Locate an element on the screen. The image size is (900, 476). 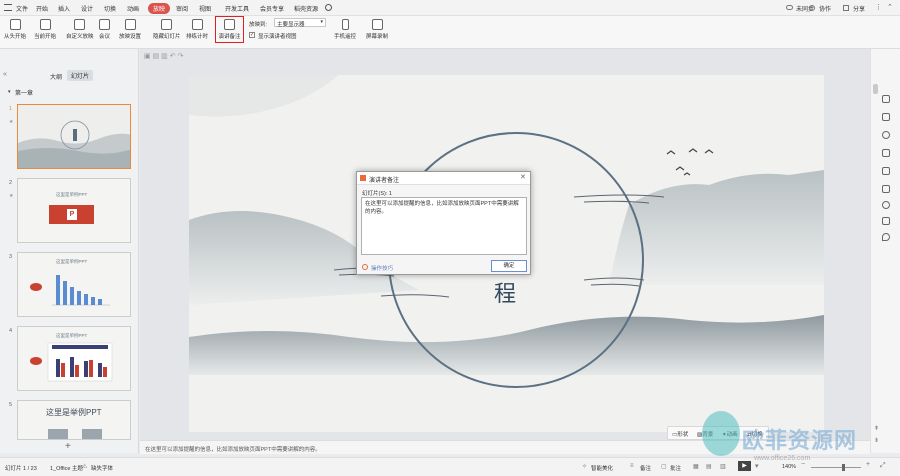
beautify-icon: ✧ is located at coordinates (585, 467).